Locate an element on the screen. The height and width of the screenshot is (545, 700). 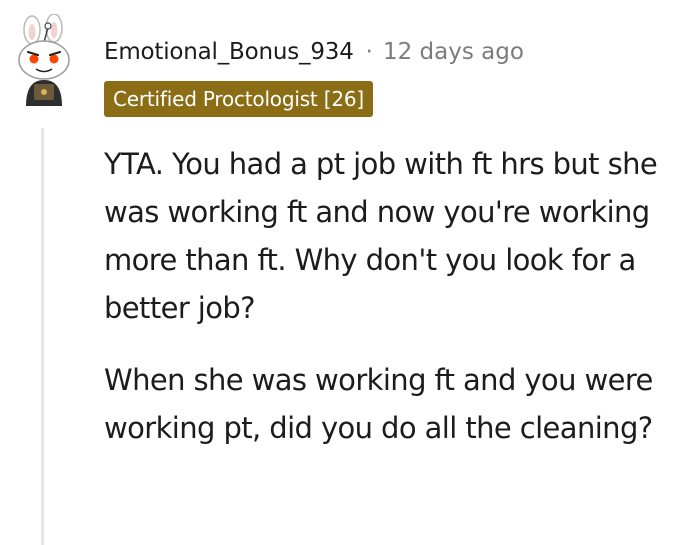
comment-timestamp: 12 days ago is located at coordinates (453, 52).